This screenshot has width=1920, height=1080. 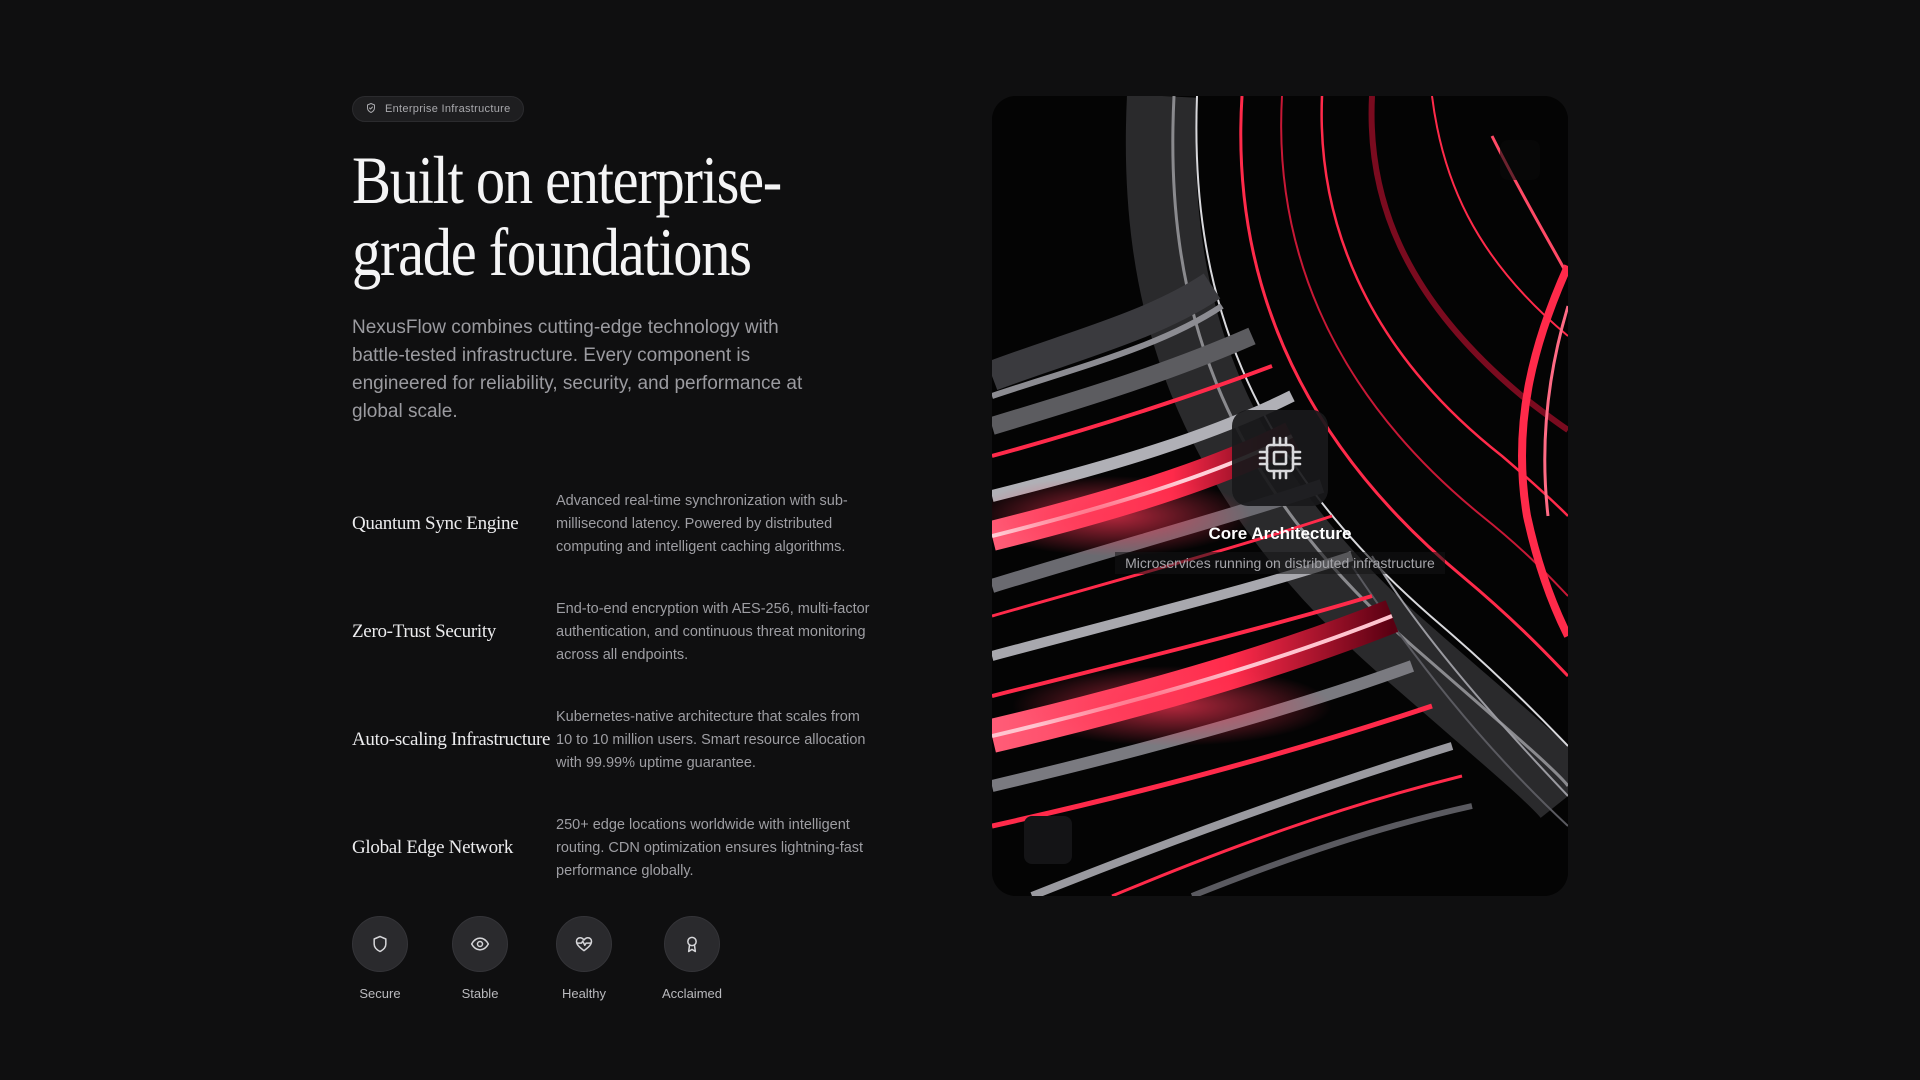 I want to click on trust-indicators: Secure Stable Healthy Acclaimed, so click(x=612, y=958).